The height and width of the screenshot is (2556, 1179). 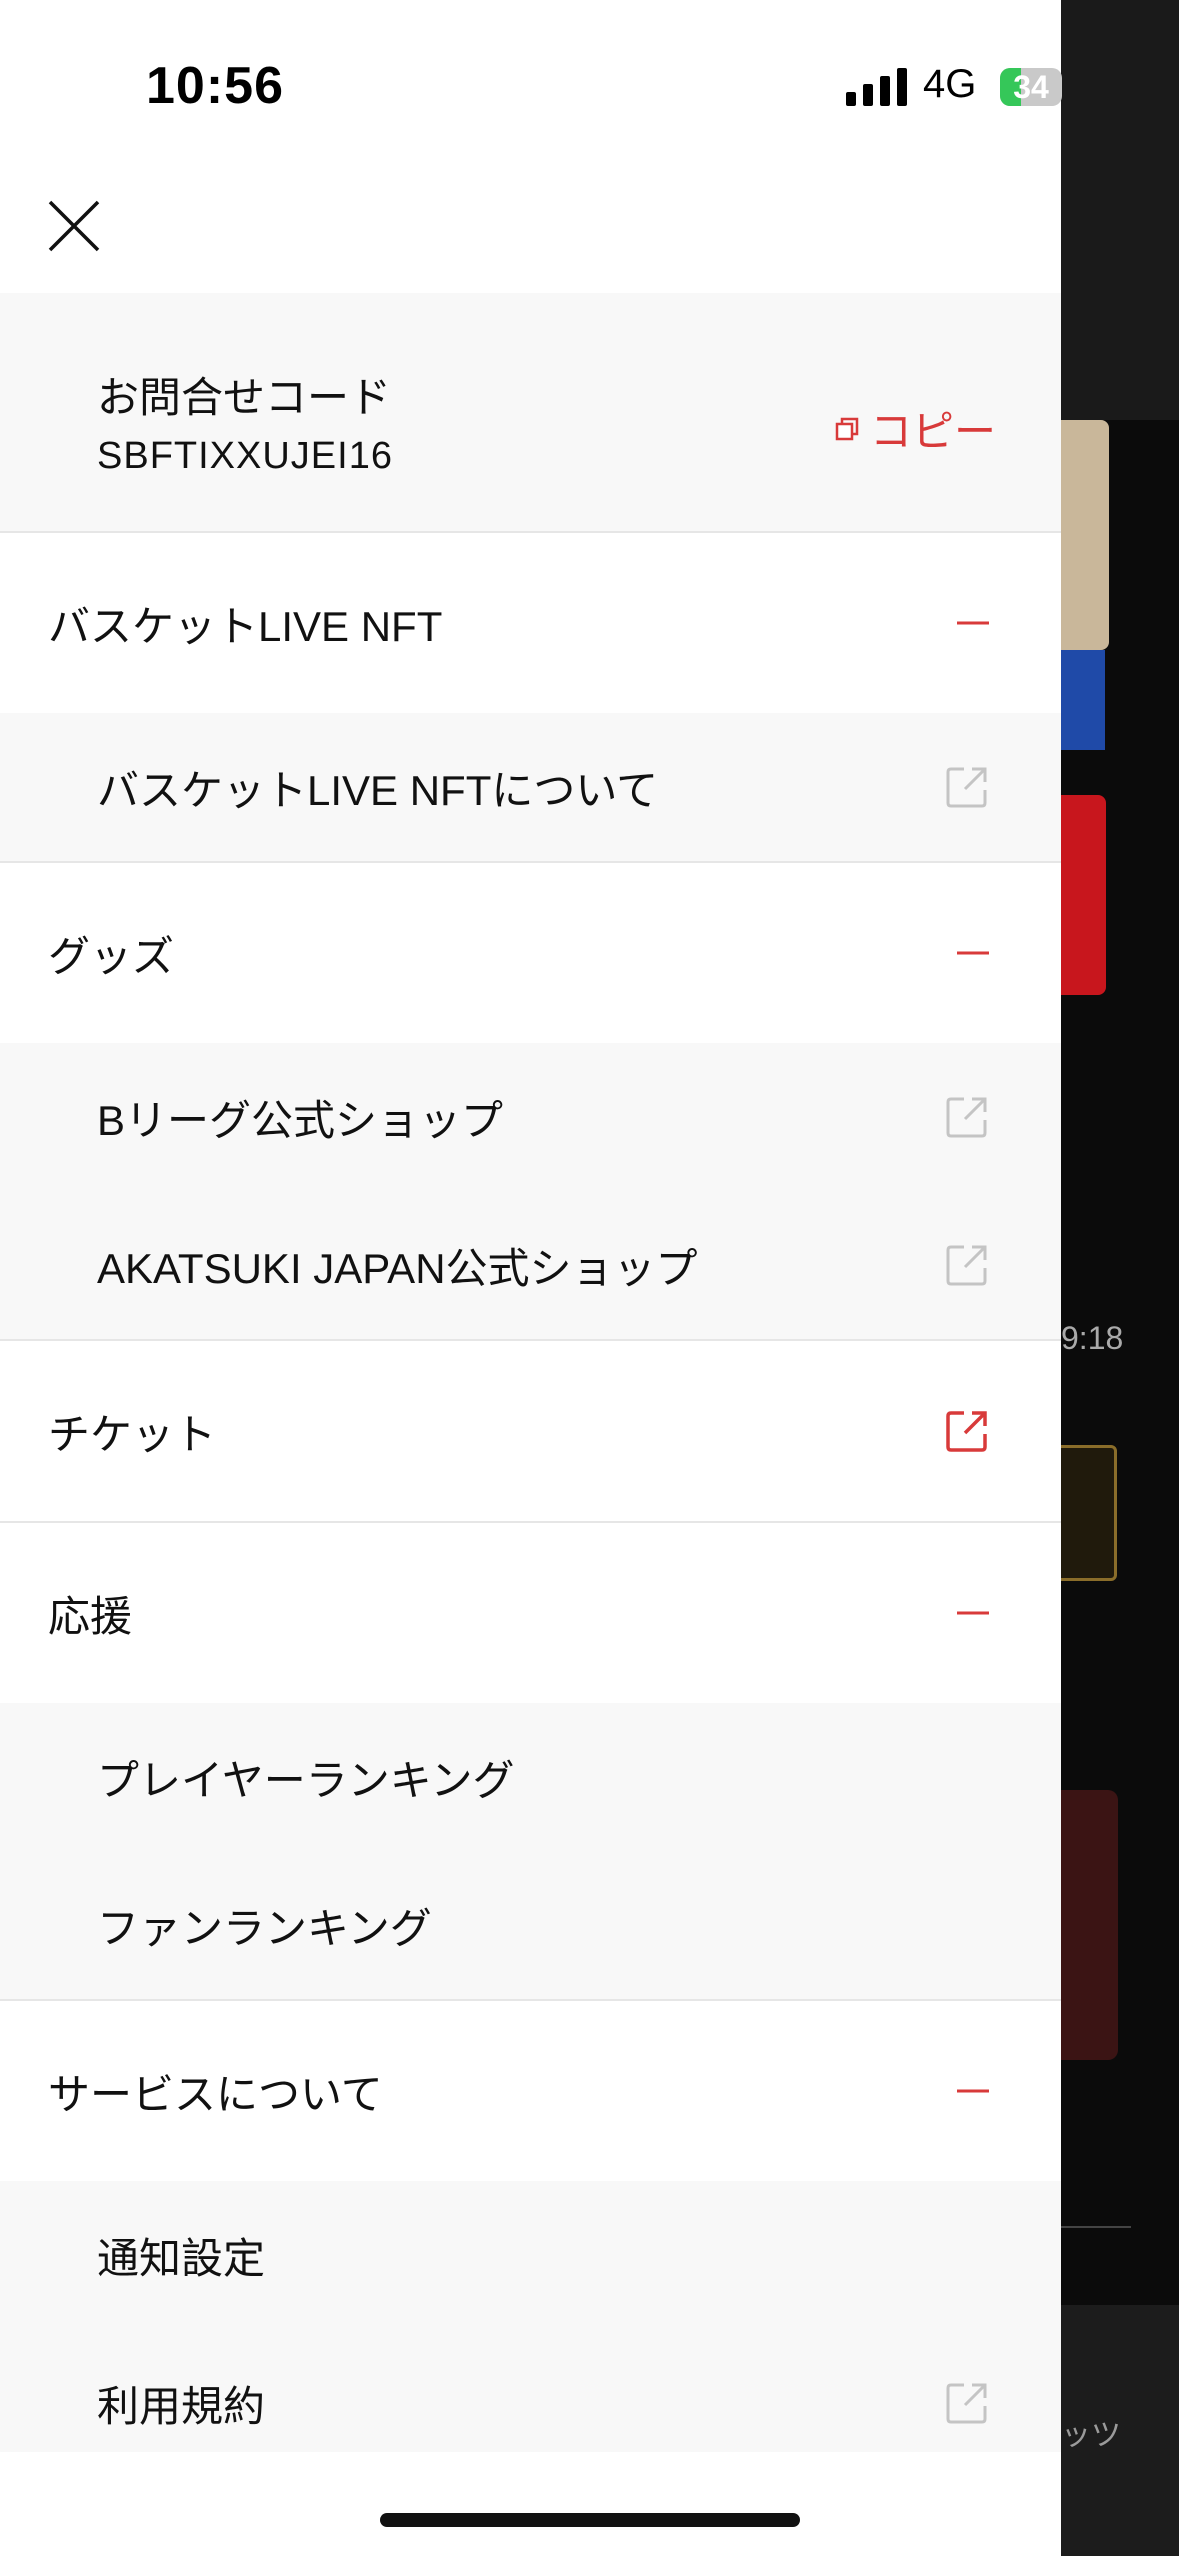 What do you see at coordinates (530, 2091) in the screenshot?
I see `menu-service: サービスについて` at bounding box center [530, 2091].